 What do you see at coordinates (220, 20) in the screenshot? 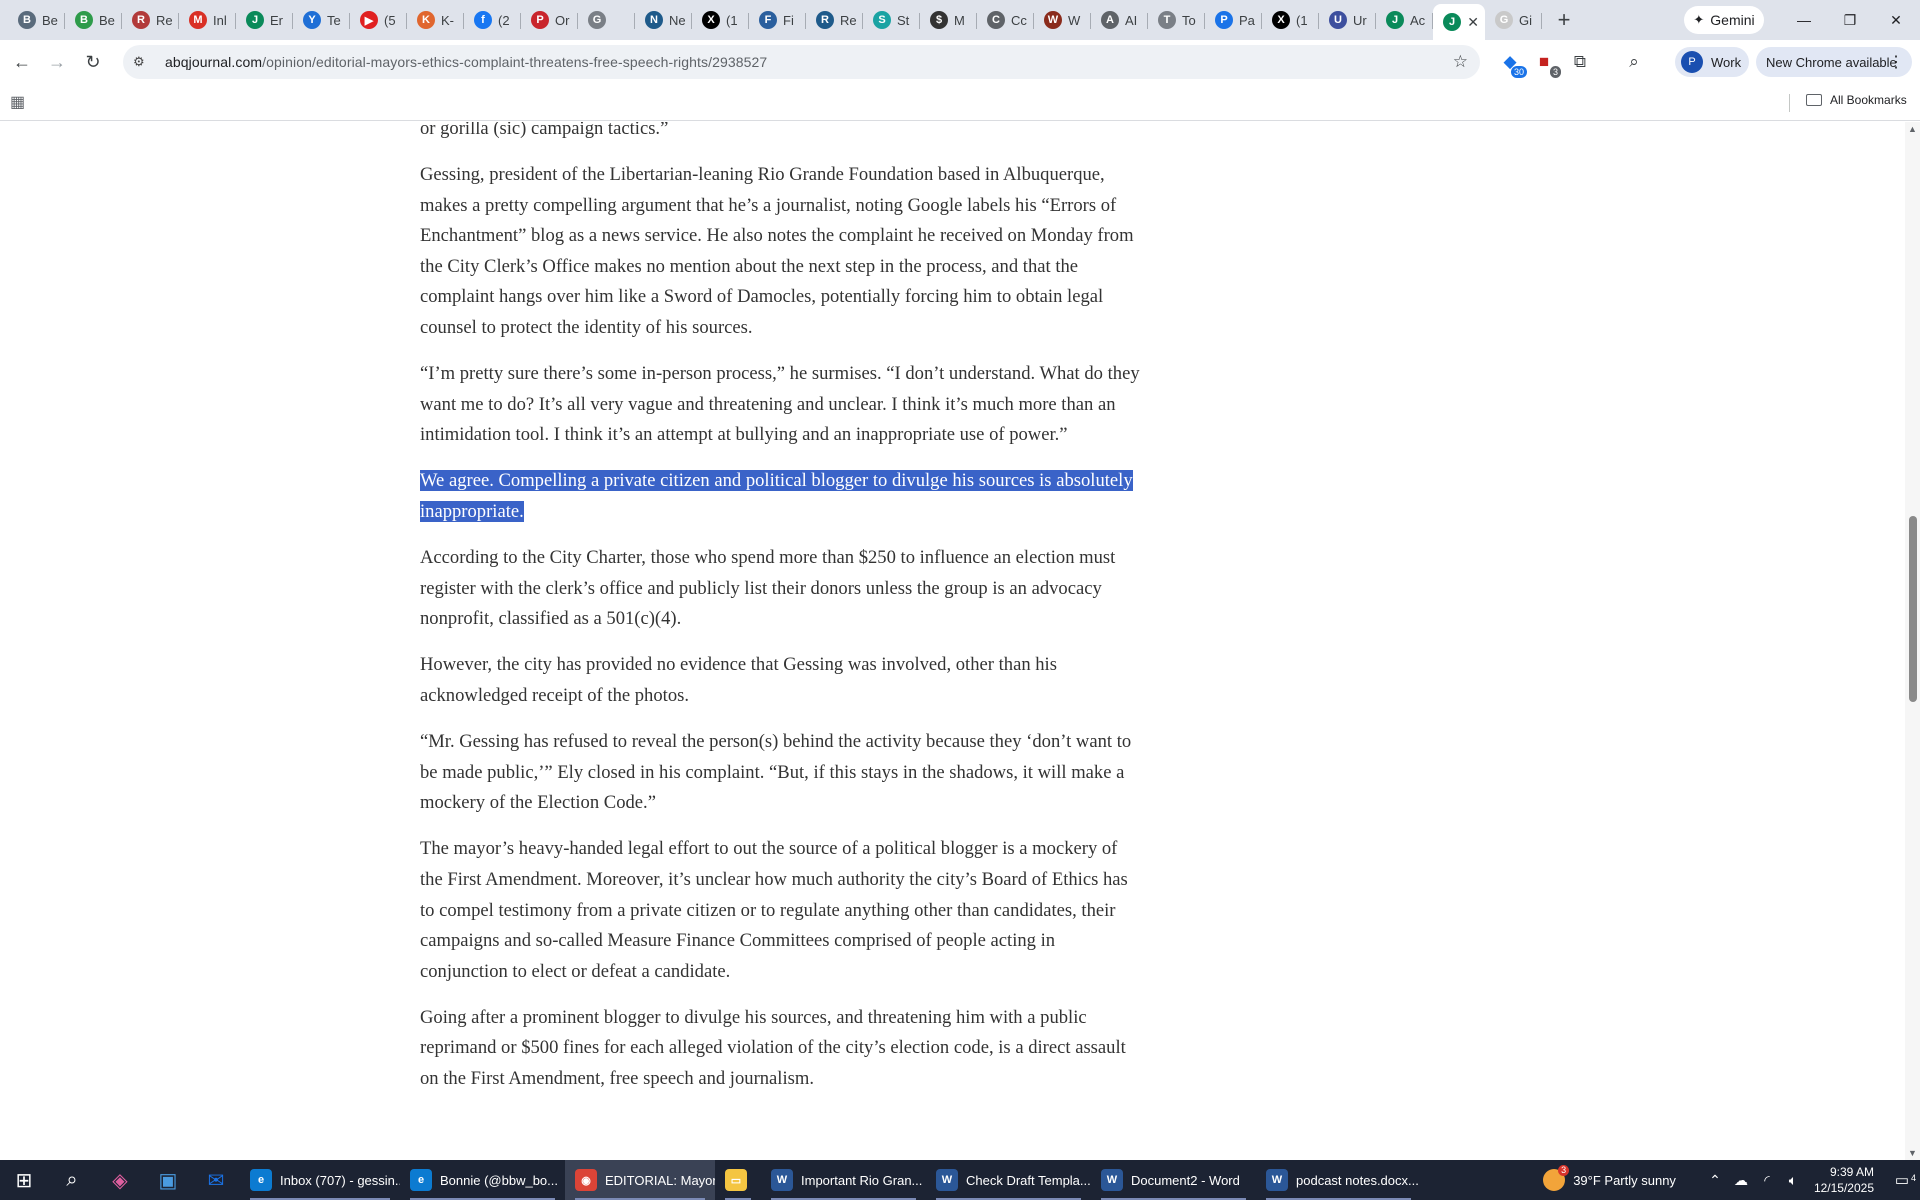
I see `tab-title: Inl` at bounding box center [220, 20].